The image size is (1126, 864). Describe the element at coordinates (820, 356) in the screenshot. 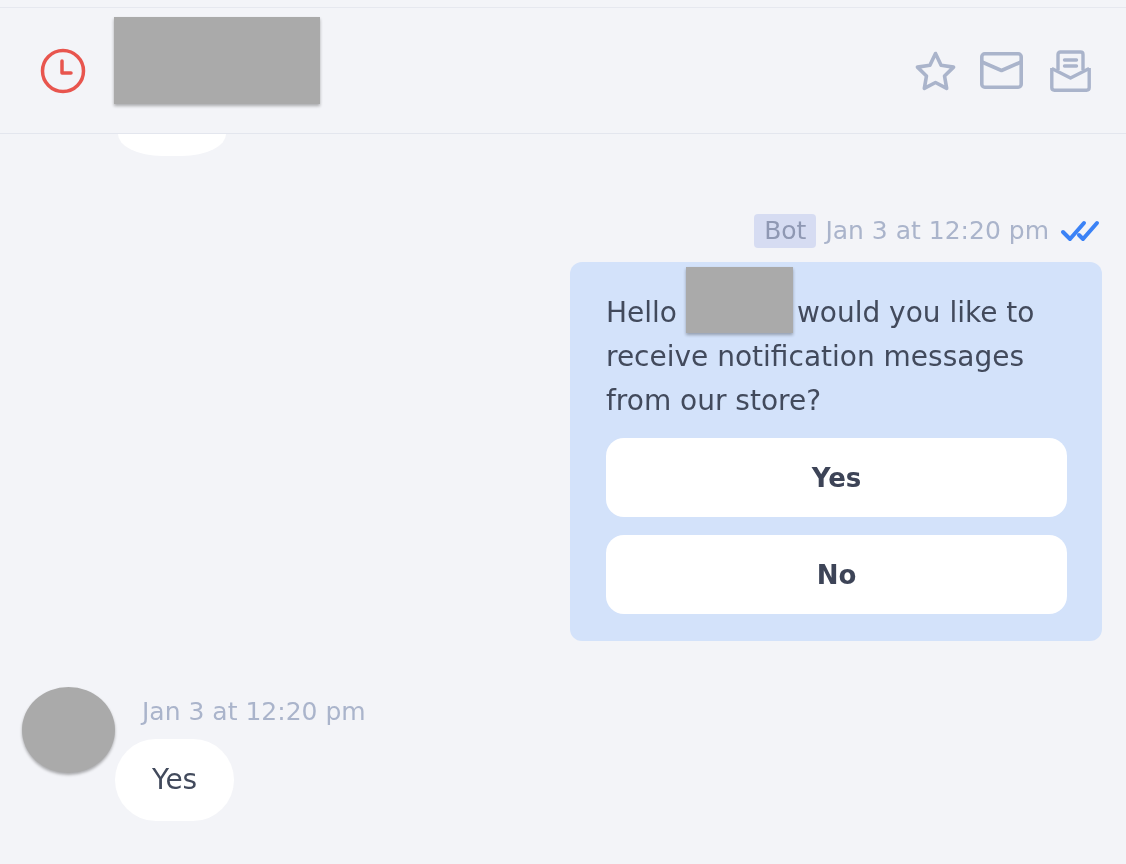

I see `message-text: Hello would you like to receive notification messages from our store?` at that location.